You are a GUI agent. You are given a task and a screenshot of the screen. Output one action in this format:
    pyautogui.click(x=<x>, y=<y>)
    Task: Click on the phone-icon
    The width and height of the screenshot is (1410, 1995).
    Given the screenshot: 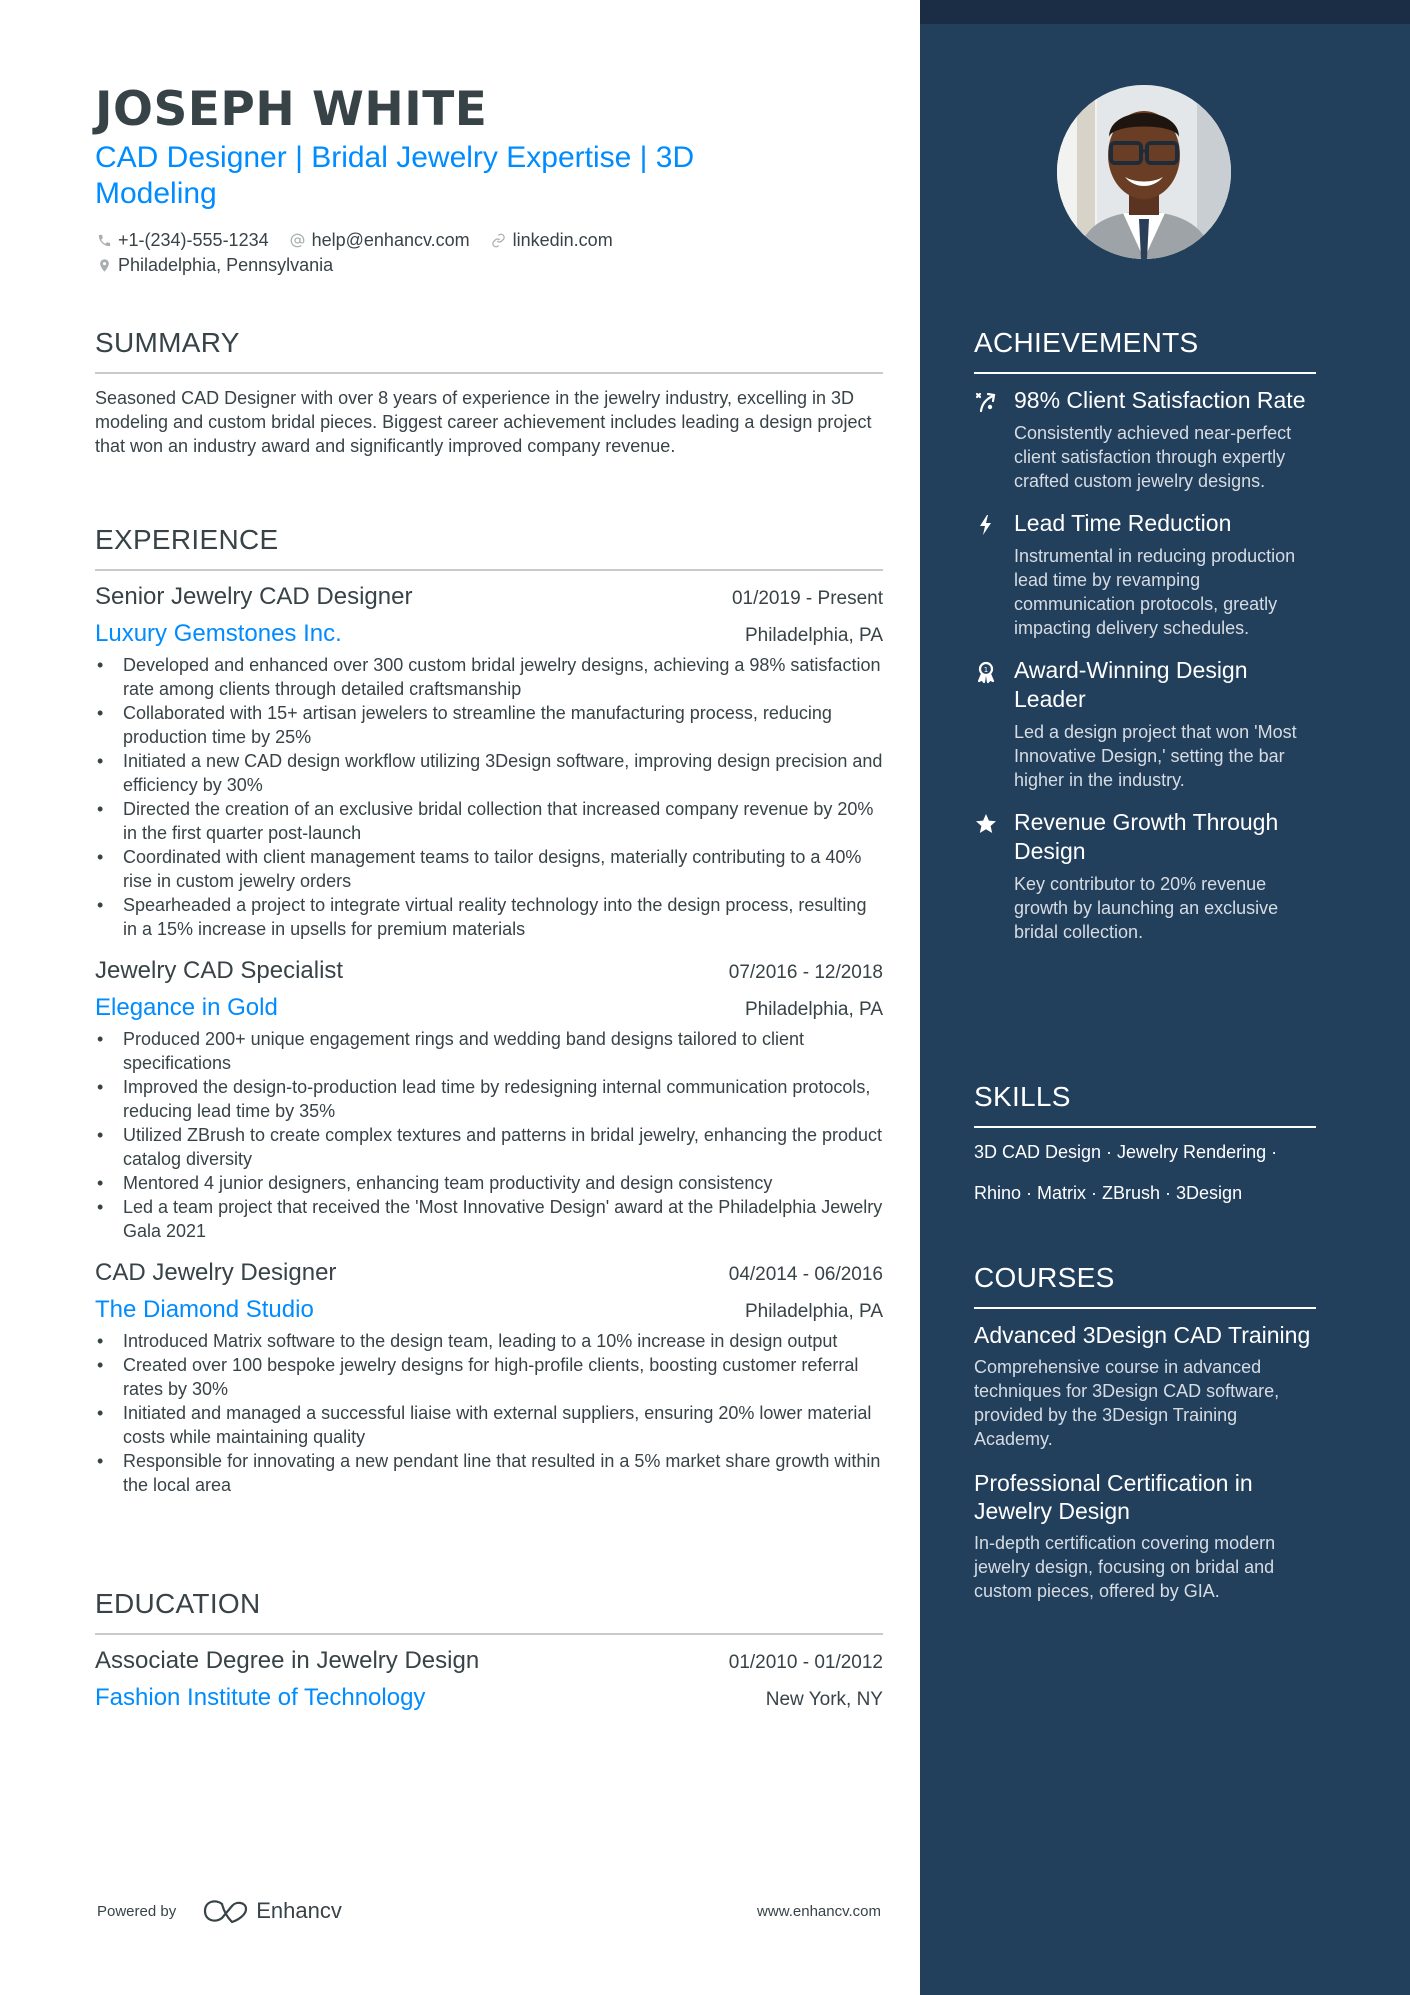 What is the action you would take?
    pyautogui.click(x=104, y=241)
    